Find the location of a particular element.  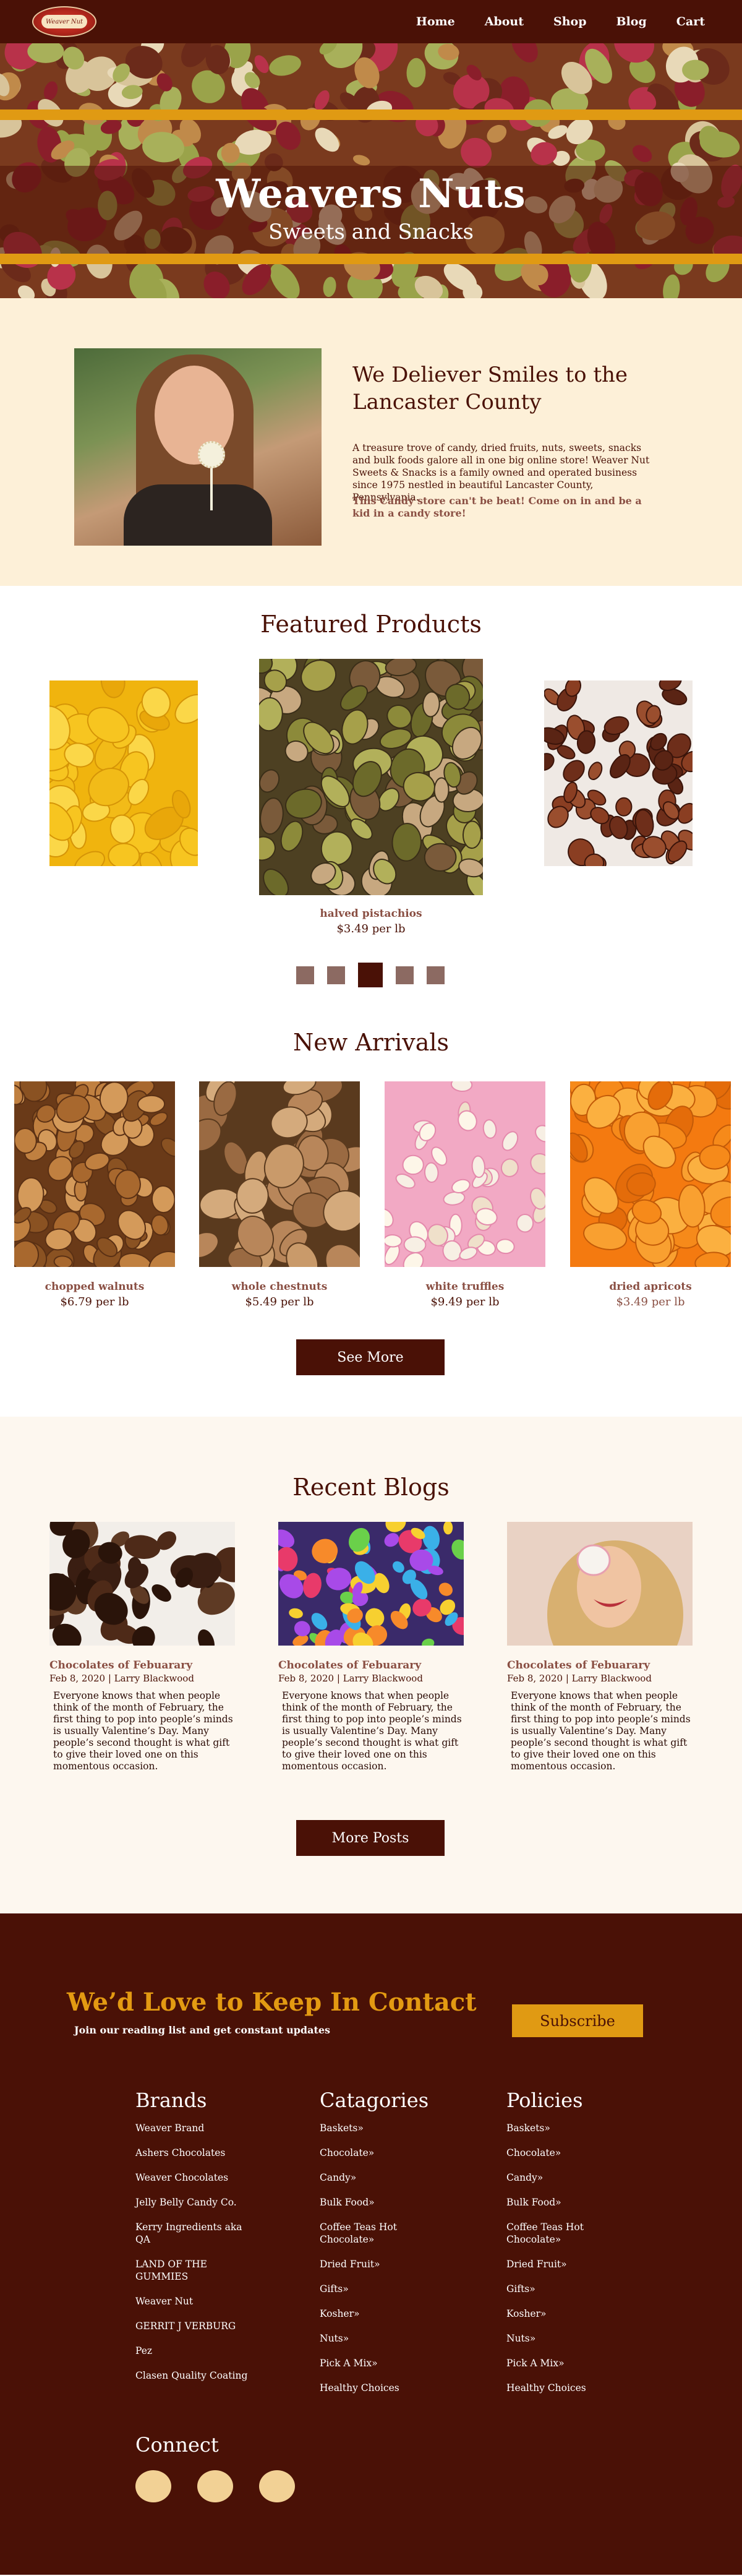

brands-link: Pez is located at coordinates (197, 2351).